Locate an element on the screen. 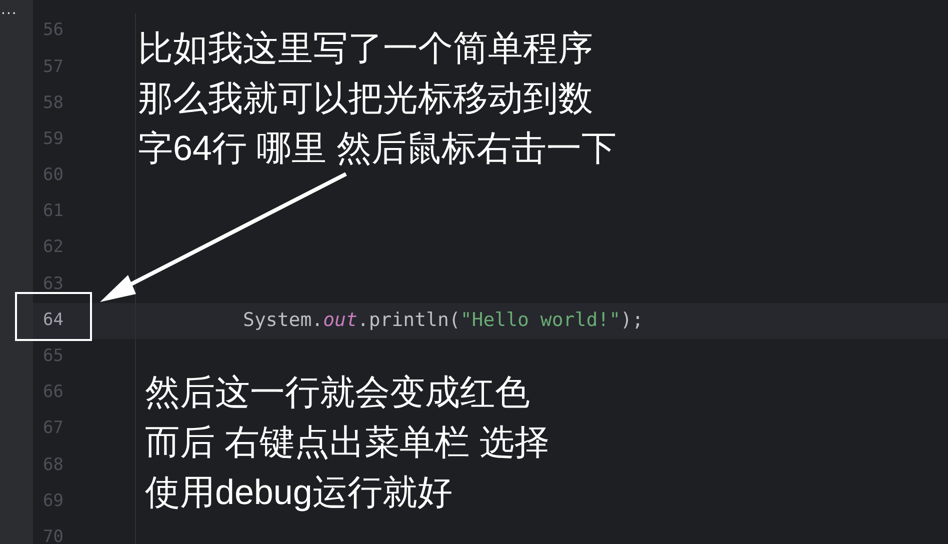  annotation-text: 使用debug运行就好 is located at coordinates (299, 493).